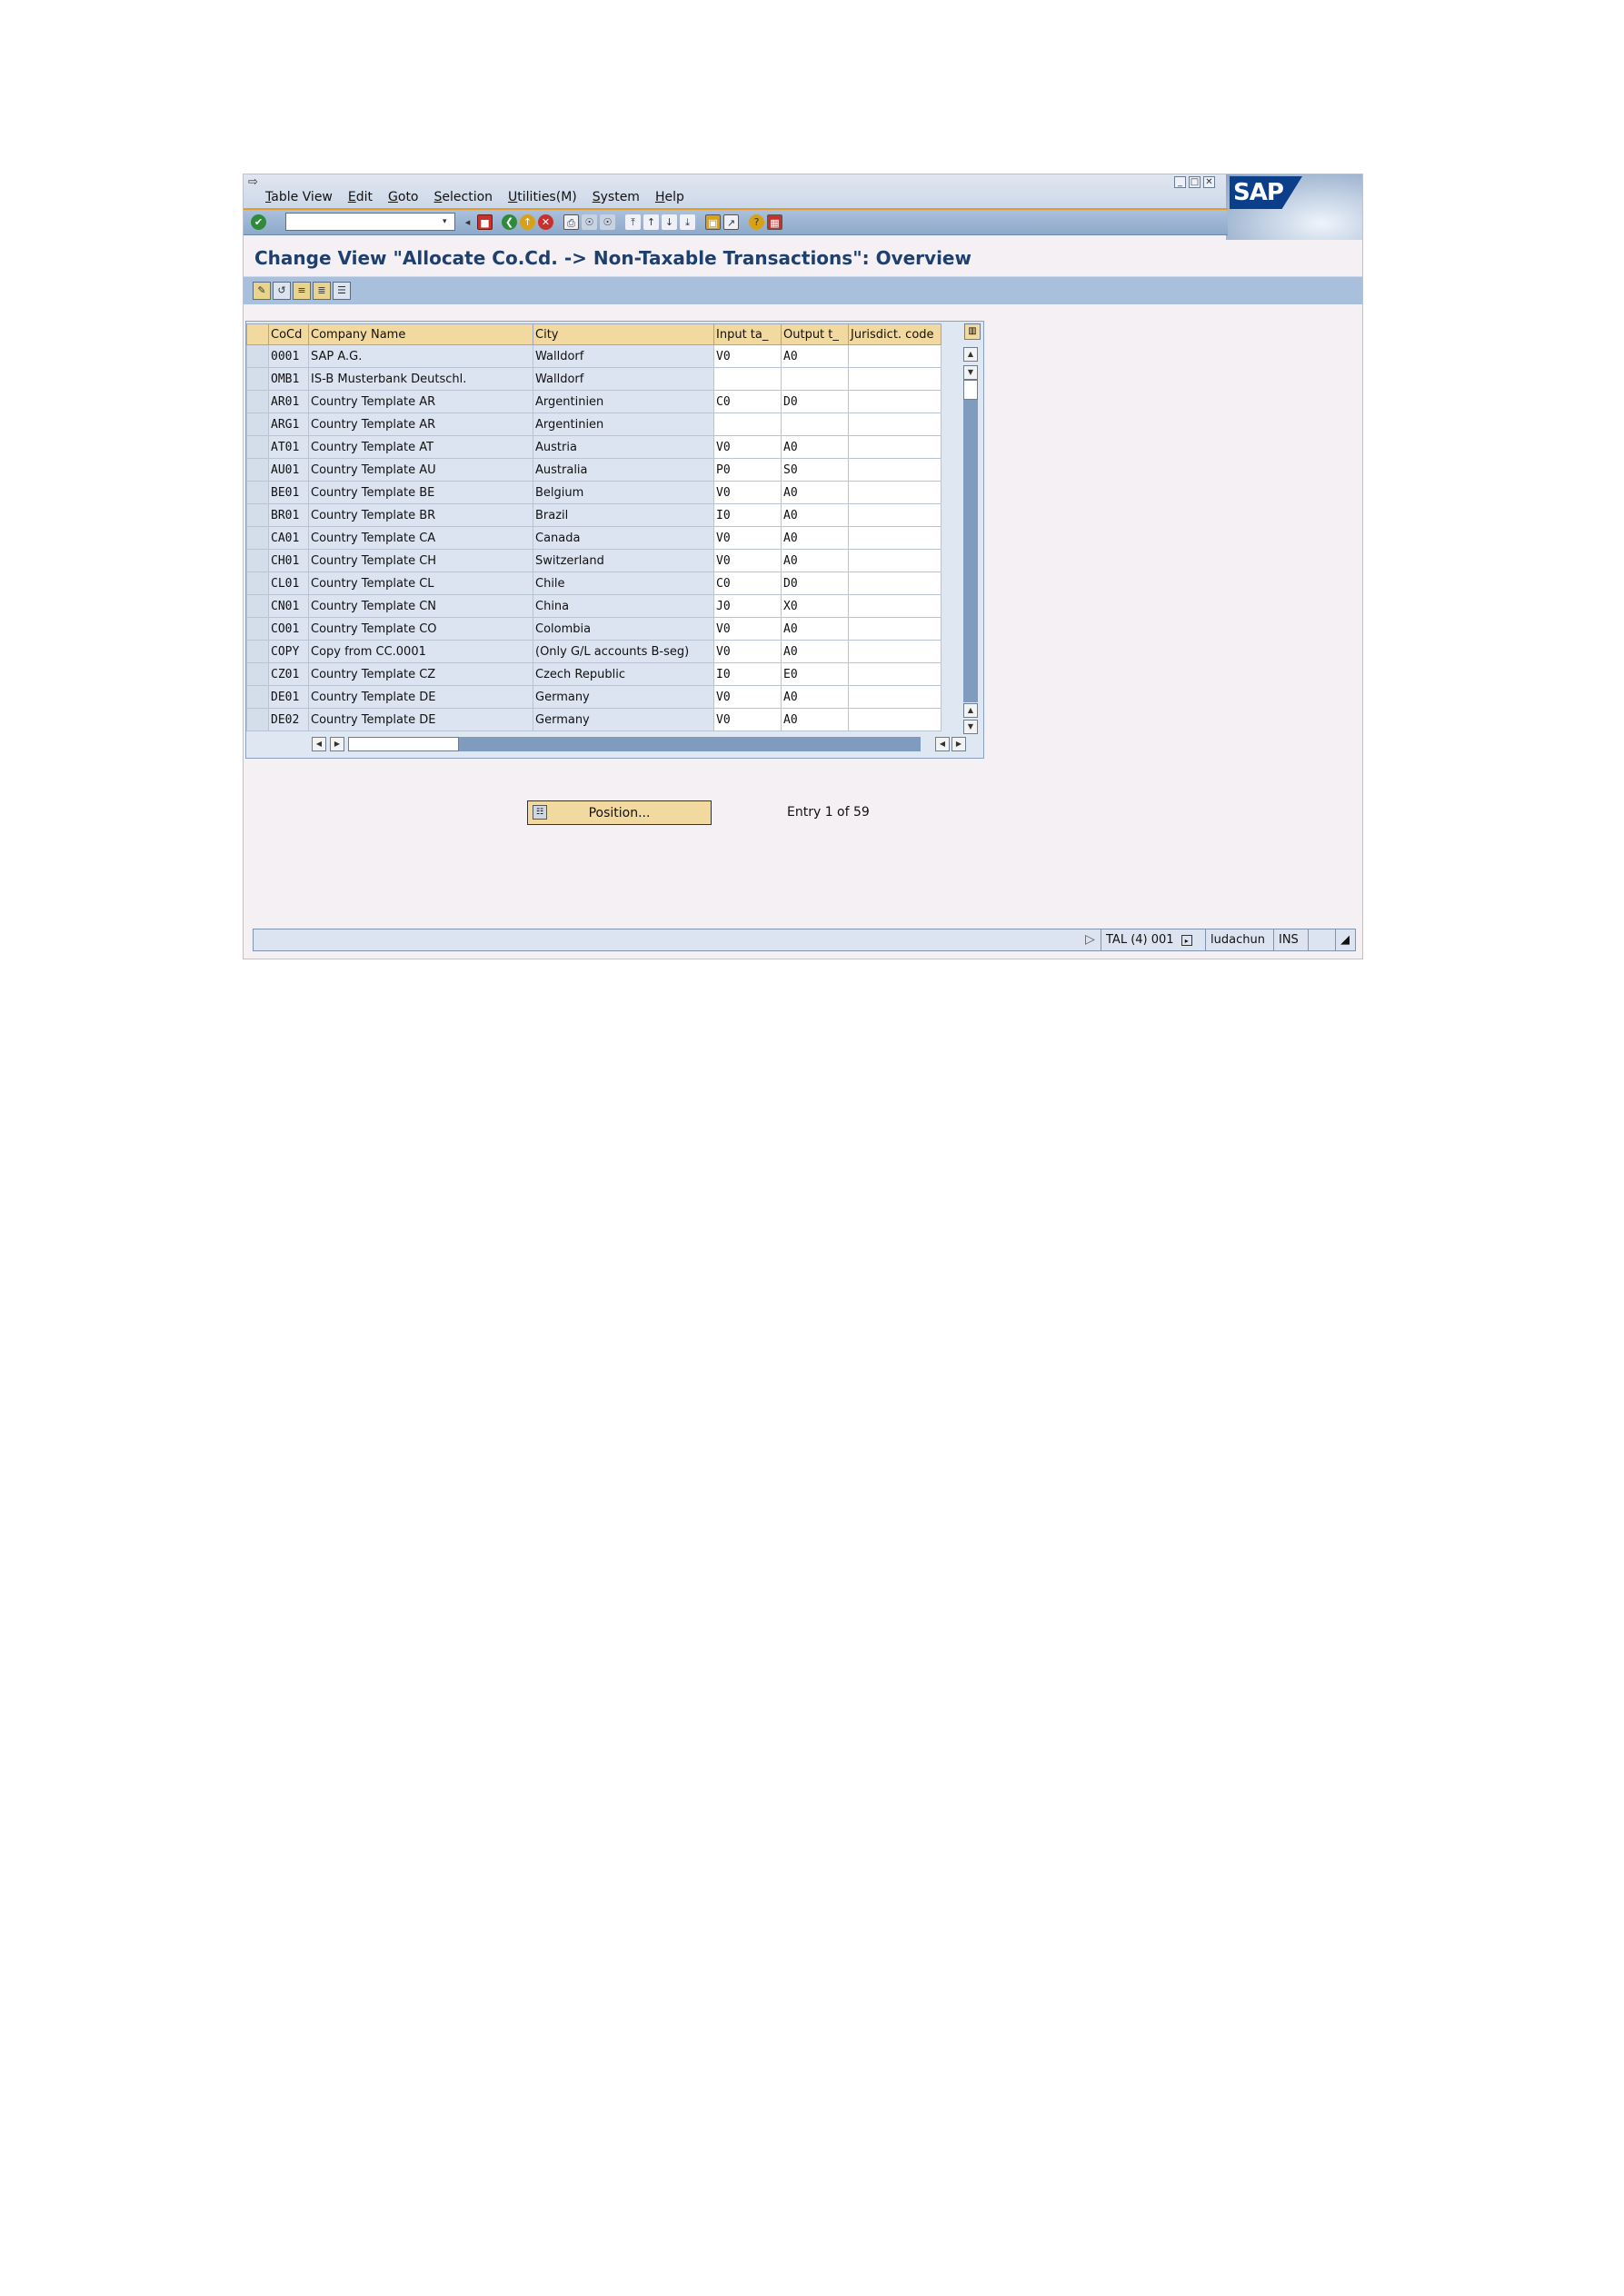 Image resolution: width=1624 pixels, height=2296 pixels. What do you see at coordinates (420, 334) in the screenshot?
I see `column-header: Company Name` at bounding box center [420, 334].